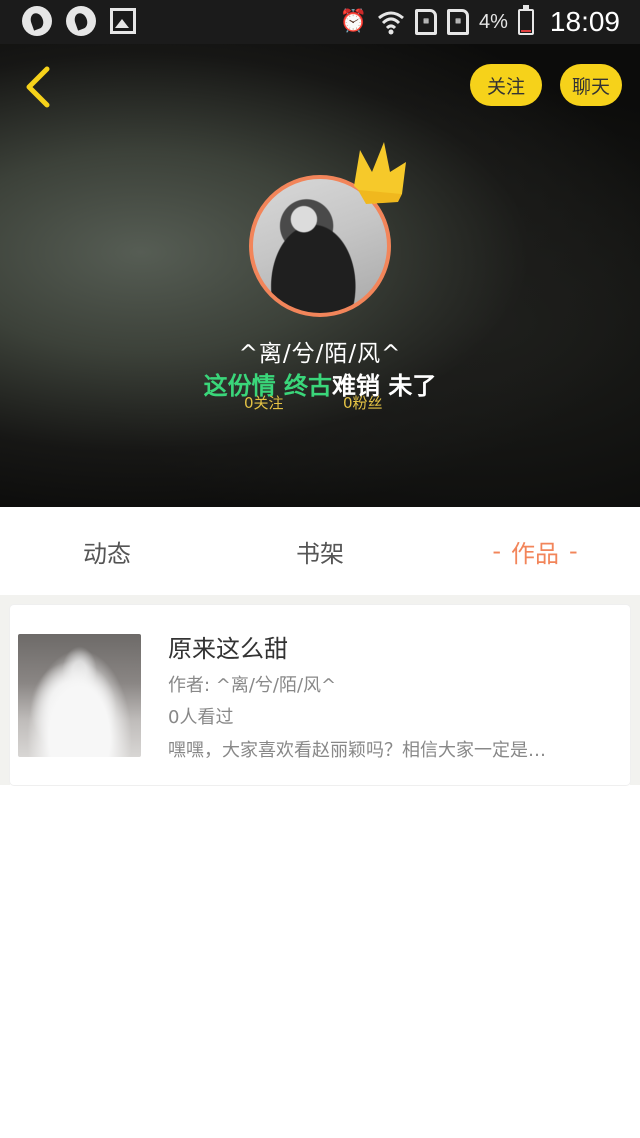 The image size is (640, 1138). Describe the element at coordinates (252, 685) in the screenshot. I see `work-author: 作者: ^离/兮/陌/风^` at that location.